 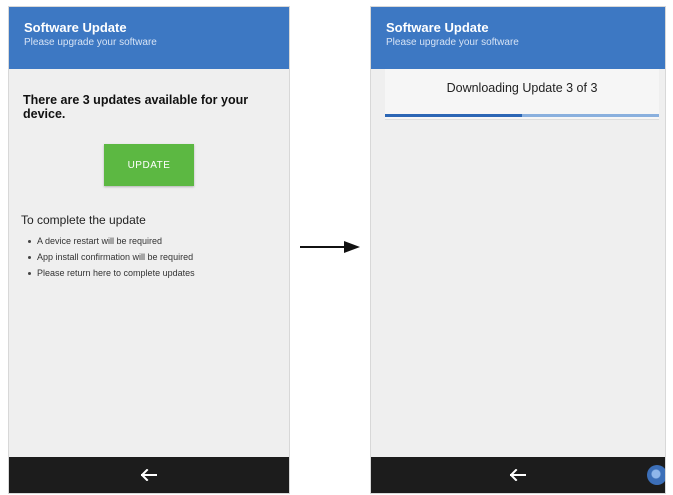 What do you see at coordinates (111, 241) in the screenshot?
I see `list-item: A device restart will be required` at bounding box center [111, 241].